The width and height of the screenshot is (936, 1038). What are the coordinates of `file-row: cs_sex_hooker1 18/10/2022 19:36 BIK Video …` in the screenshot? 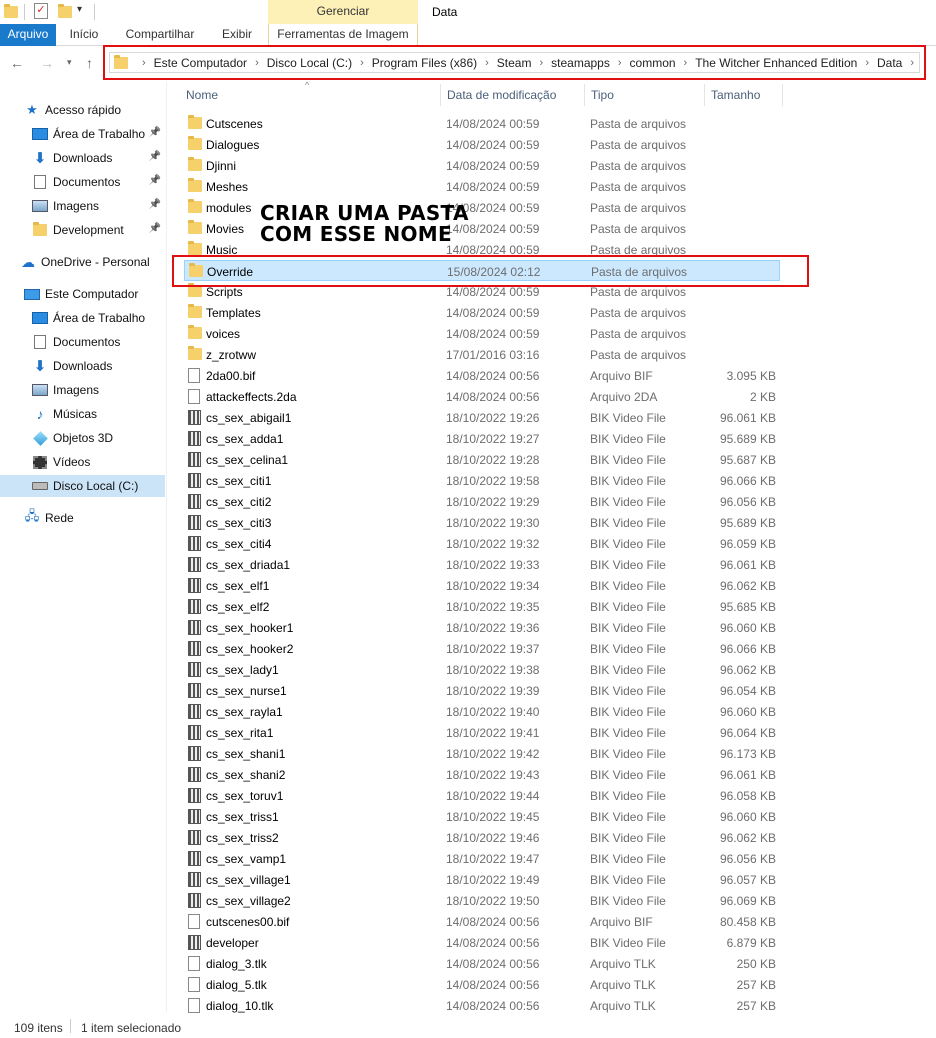 It's located at (482, 627).